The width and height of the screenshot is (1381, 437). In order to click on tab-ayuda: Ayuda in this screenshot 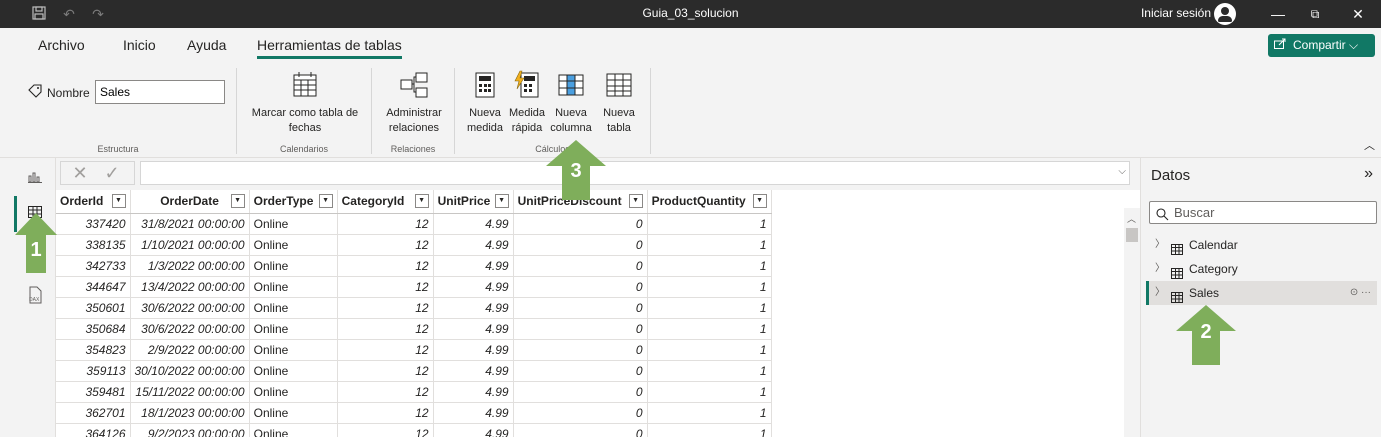, I will do `click(206, 45)`.